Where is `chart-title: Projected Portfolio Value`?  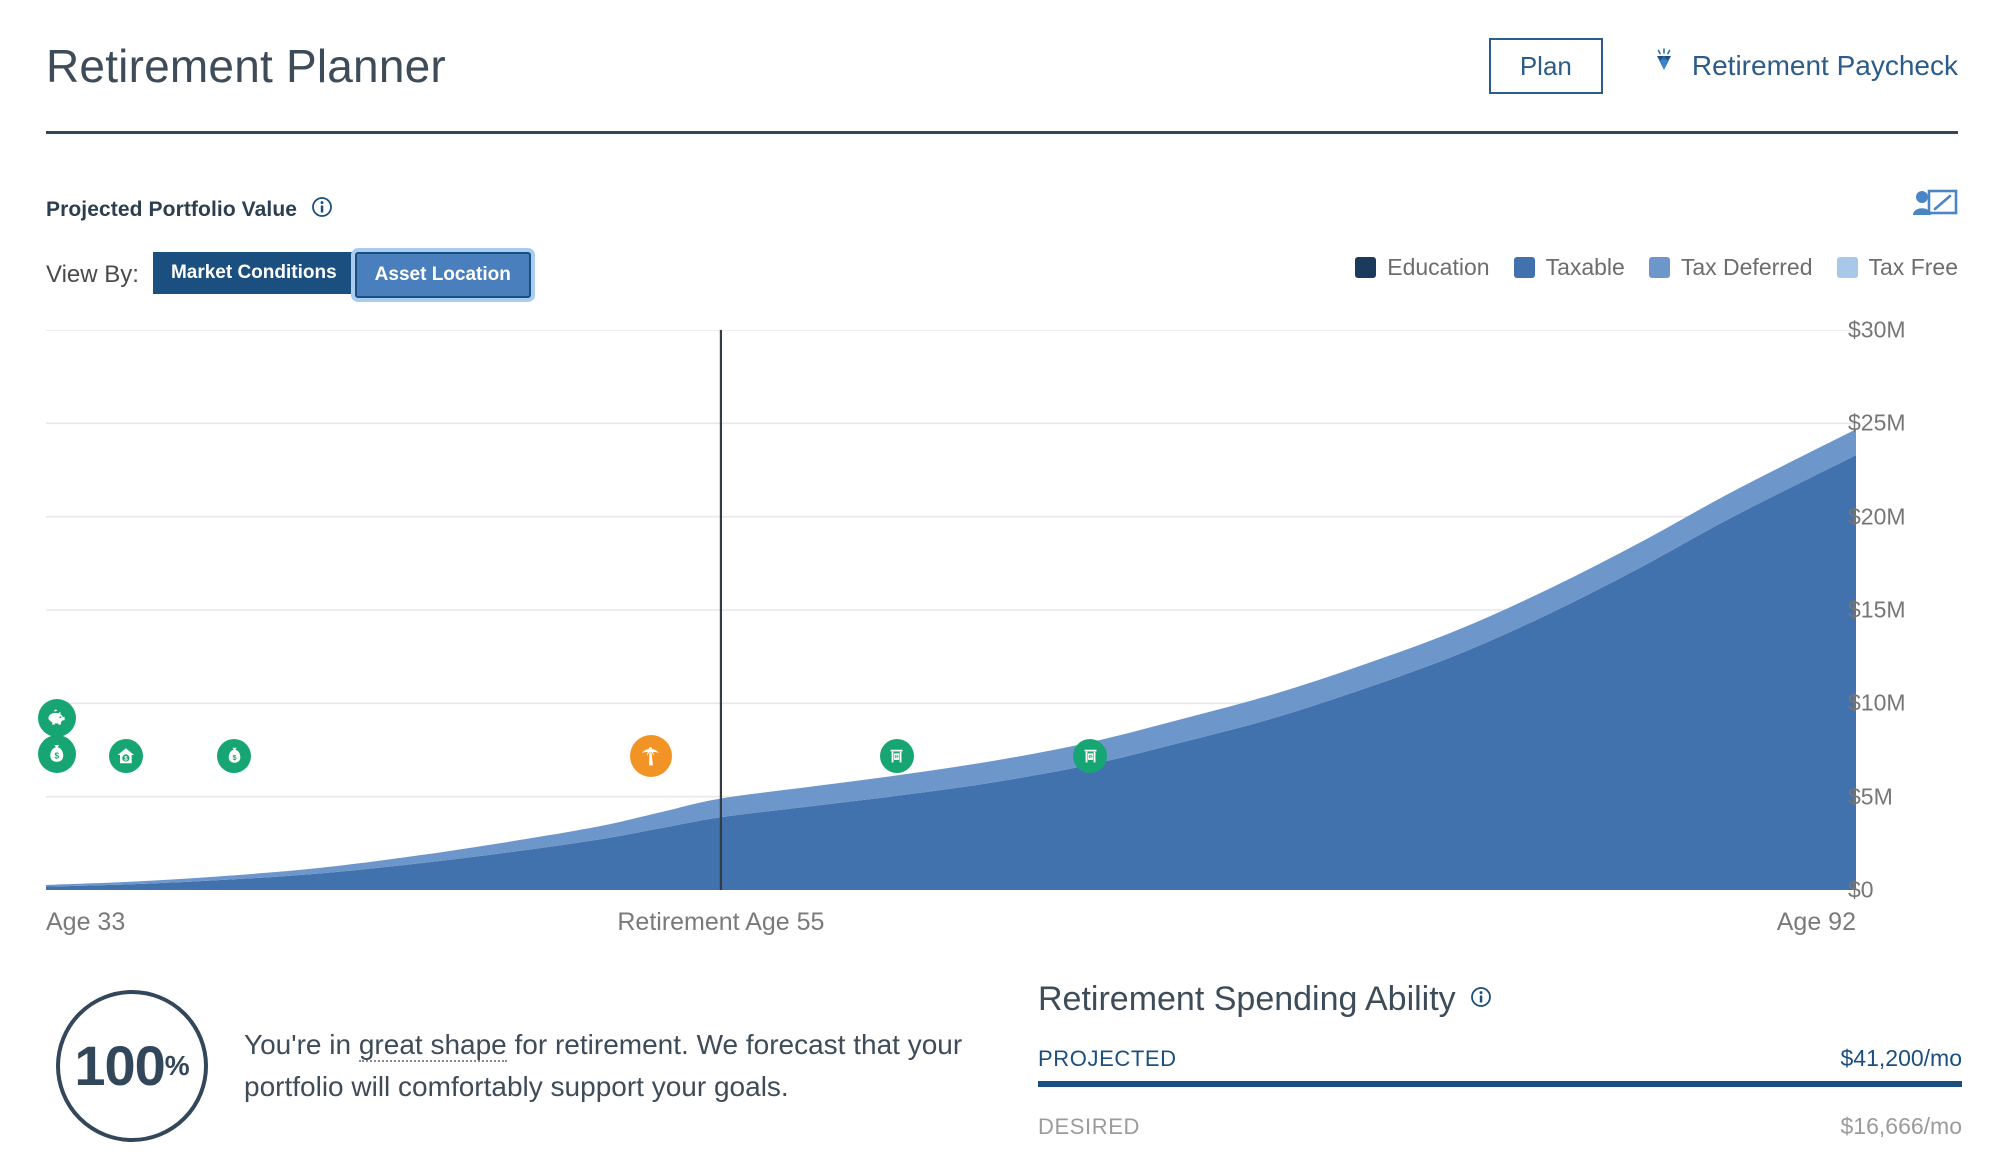 chart-title: Projected Portfolio Value is located at coordinates (172, 209).